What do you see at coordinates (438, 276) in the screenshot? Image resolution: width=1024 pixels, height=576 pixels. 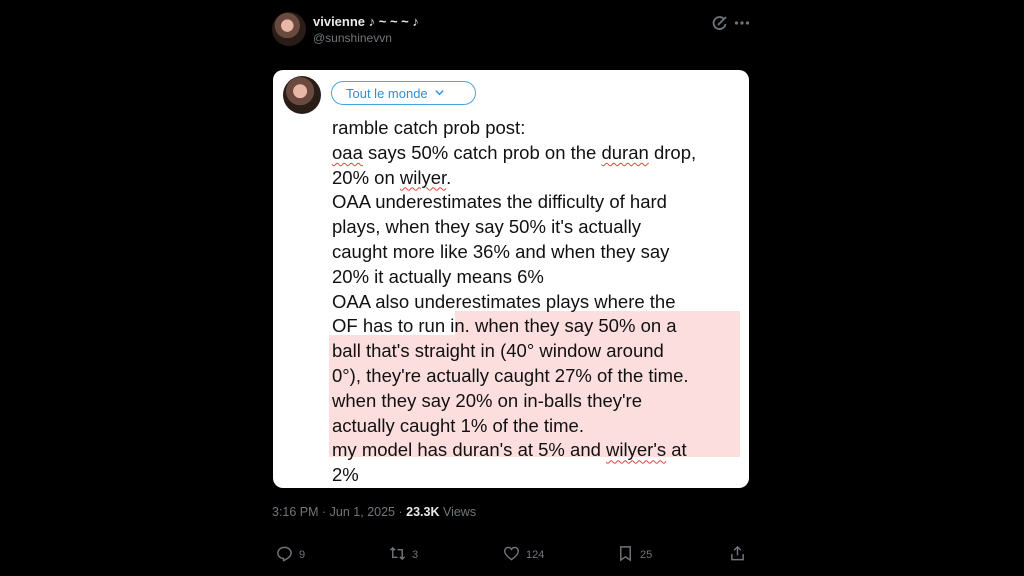 I see `body-line: 20% it actually means 6%` at bounding box center [438, 276].